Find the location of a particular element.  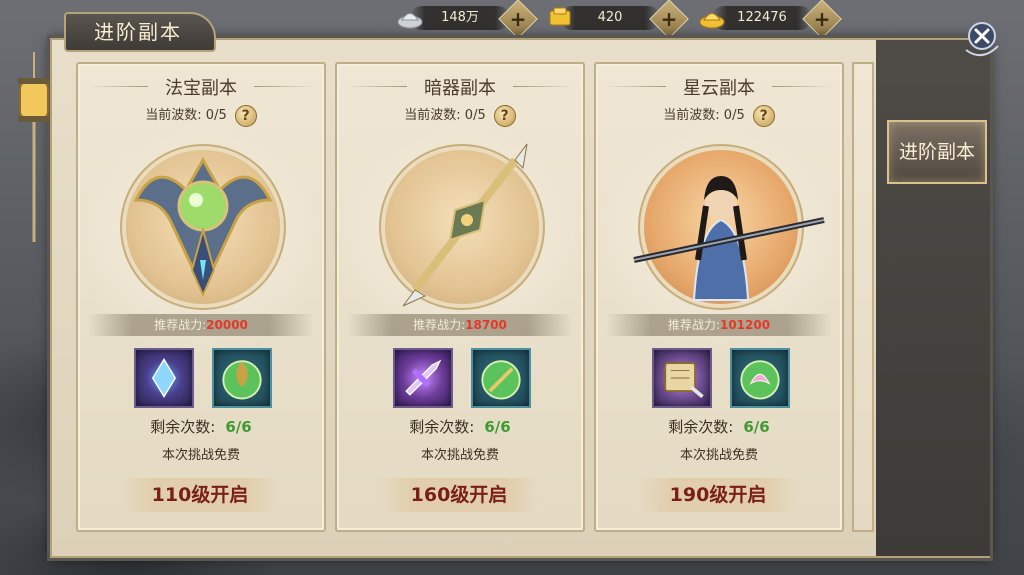

next-card-peek is located at coordinates (863, 297).